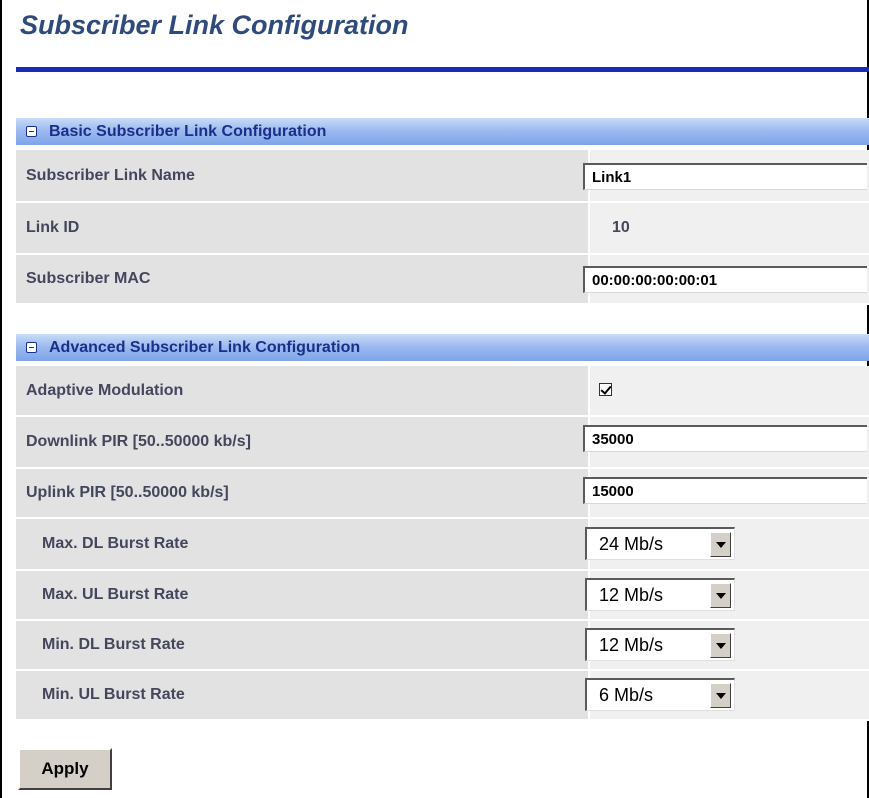 The height and width of the screenshot is (798, 869). Describe the element at coordinates (205, 347) in the screenshot. I see `advanced-section-title: Advanced Subscriber Link Configuration` at that location.